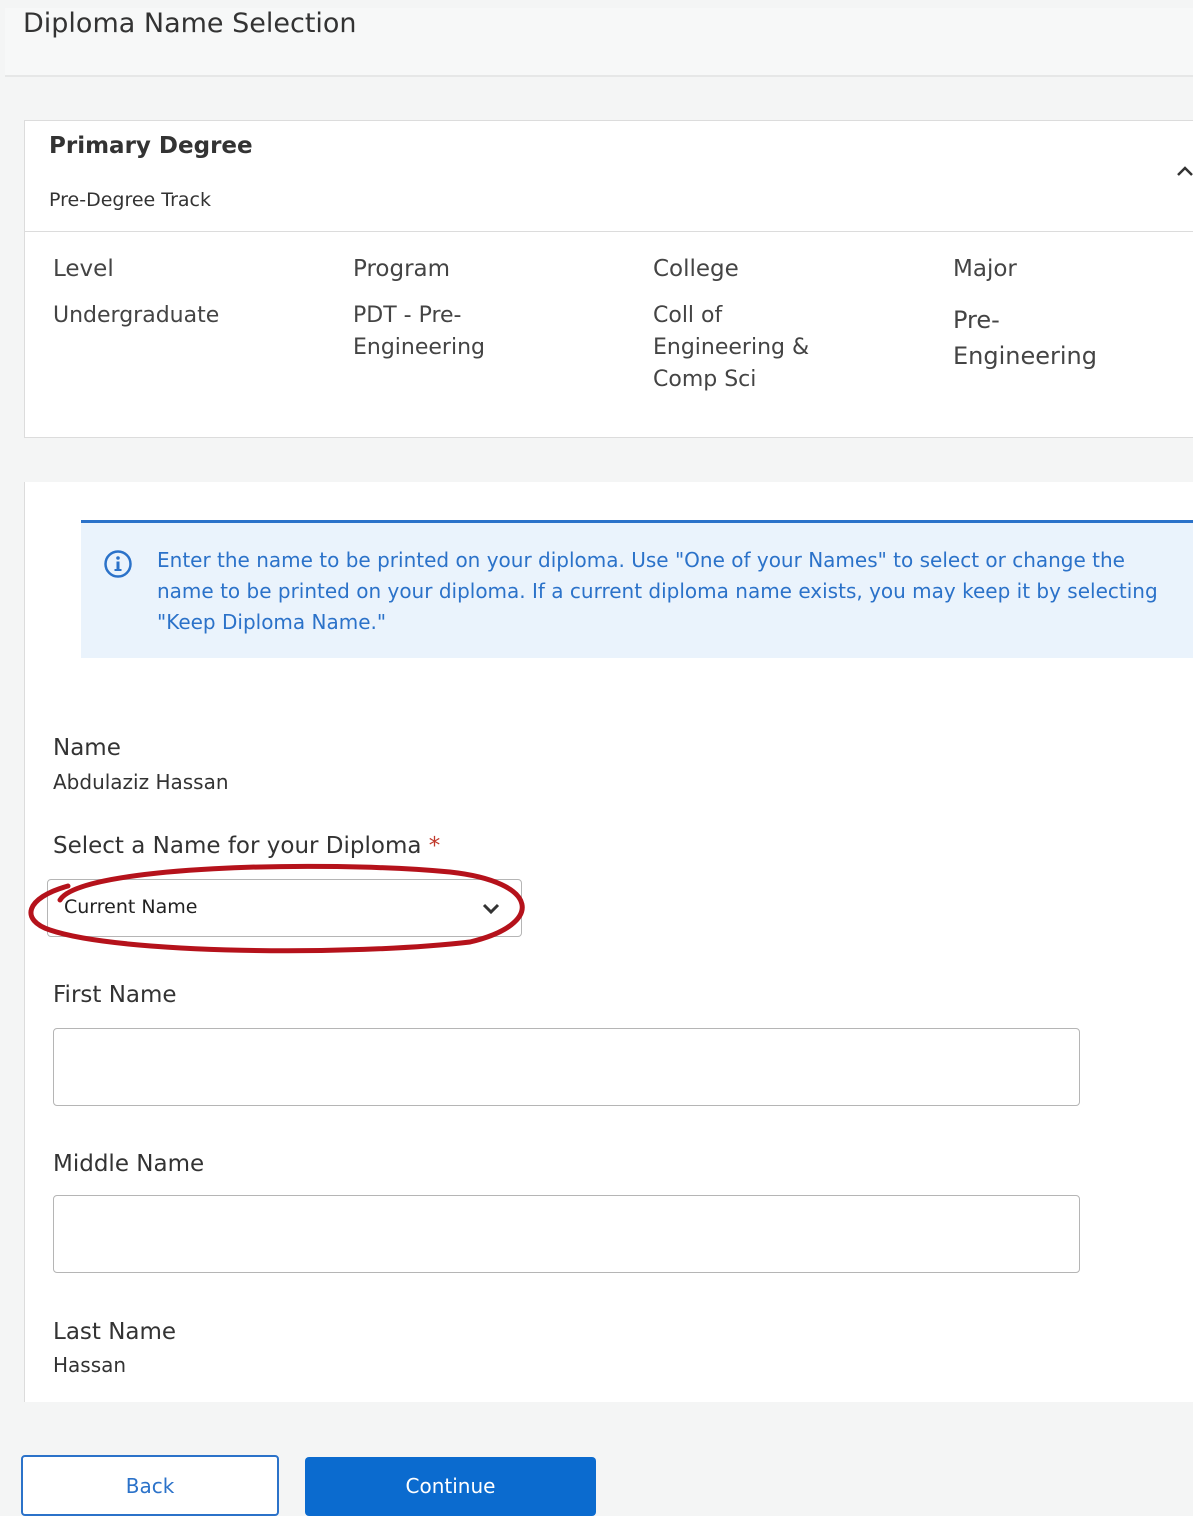 This screenshot has width=1193, height=1516. Describe the element at coordinates (688, 315) in the screenshot. I see `college-value-line: Coll of` at that location.